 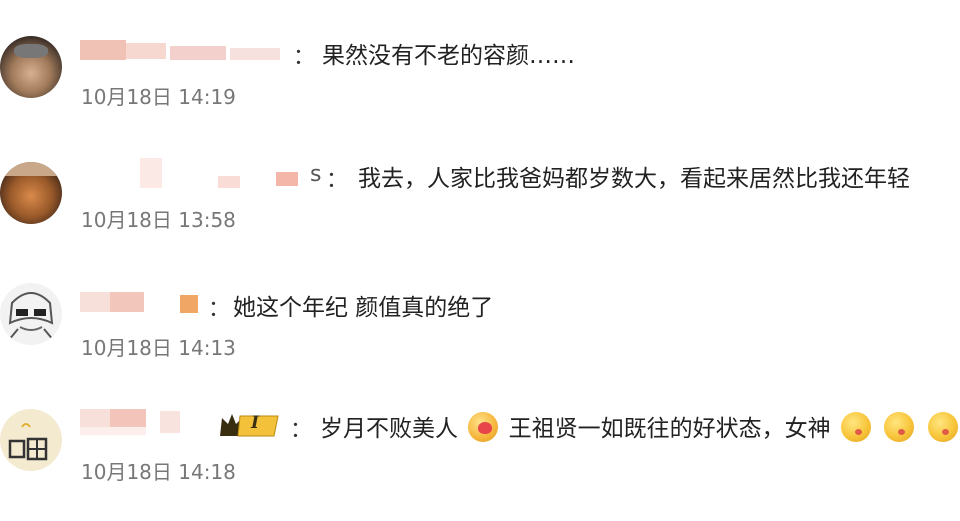 What do you see at coordinates (250, 425) in the screenshot?
I see `vip-badge-icon` at bounding box center [250, 425].